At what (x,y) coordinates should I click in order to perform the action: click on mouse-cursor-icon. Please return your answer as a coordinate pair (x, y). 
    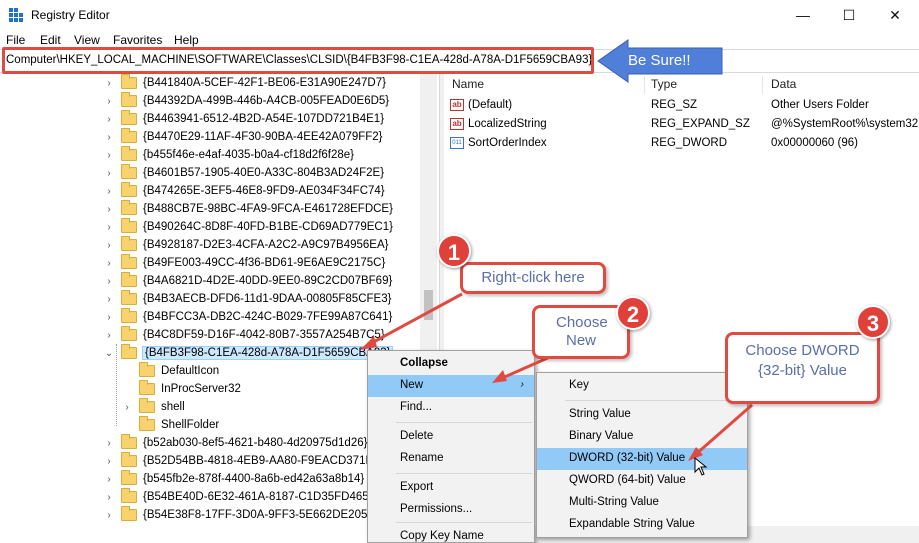
    Looking at the image, I should click on (701, 466).